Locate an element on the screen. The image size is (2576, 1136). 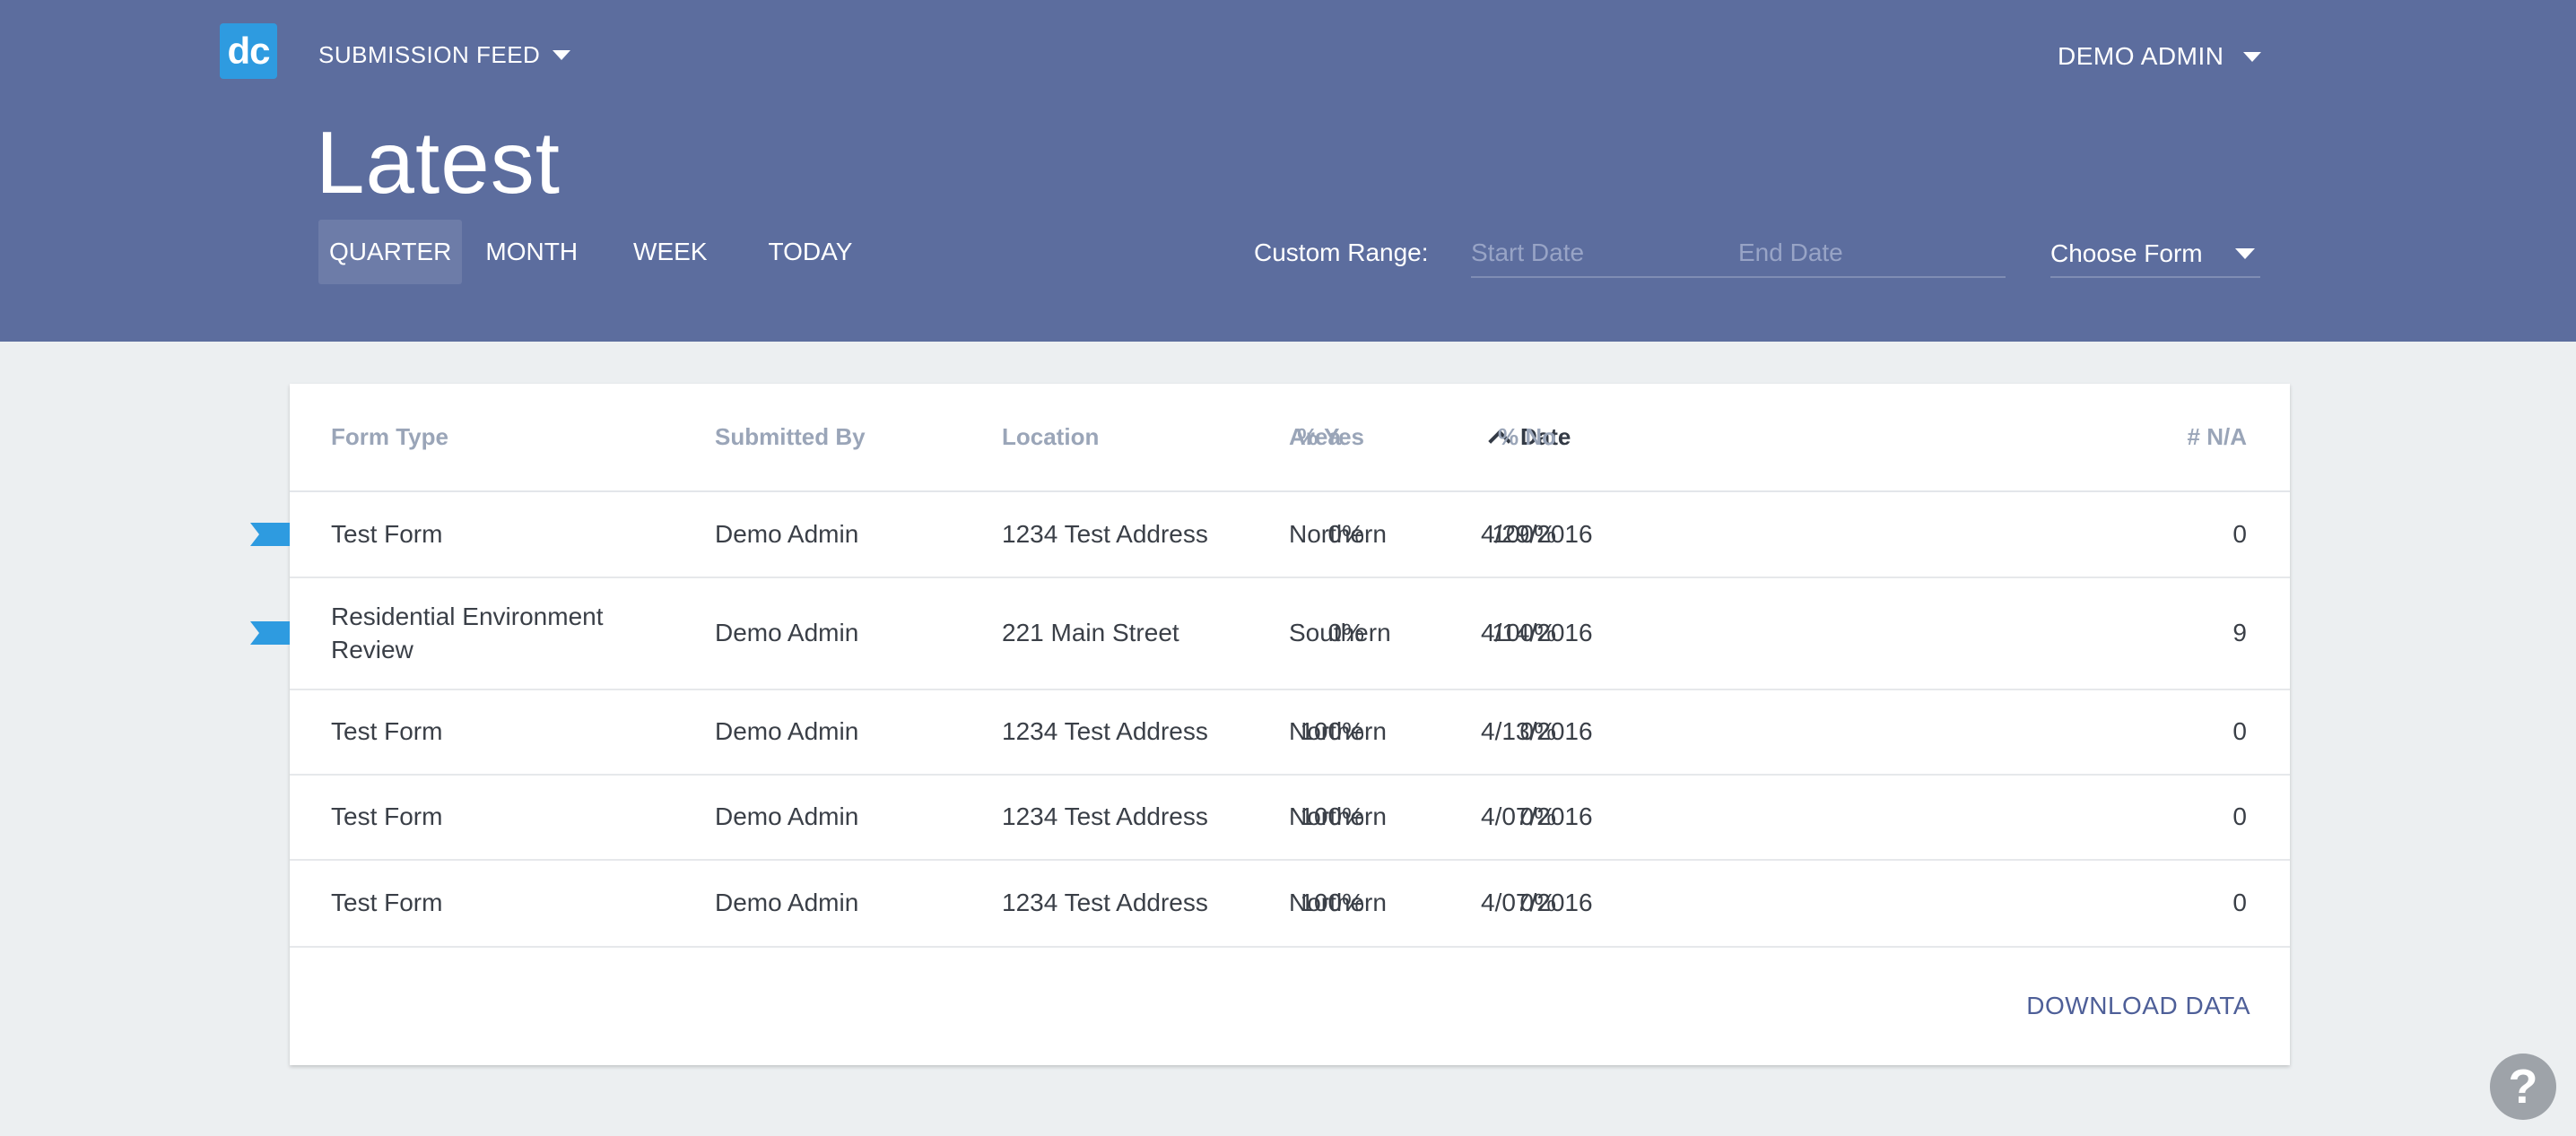
cell-number-na: 9 is located at coordinates (2239, 632).